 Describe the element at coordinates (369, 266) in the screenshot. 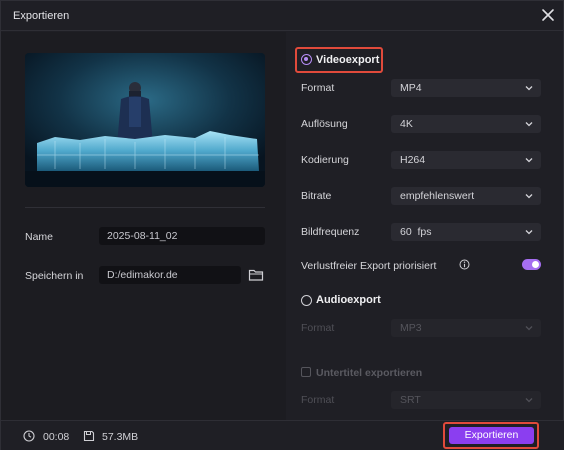

I see `lossless-label: Verlustfreier Export priorisiert` at that location.